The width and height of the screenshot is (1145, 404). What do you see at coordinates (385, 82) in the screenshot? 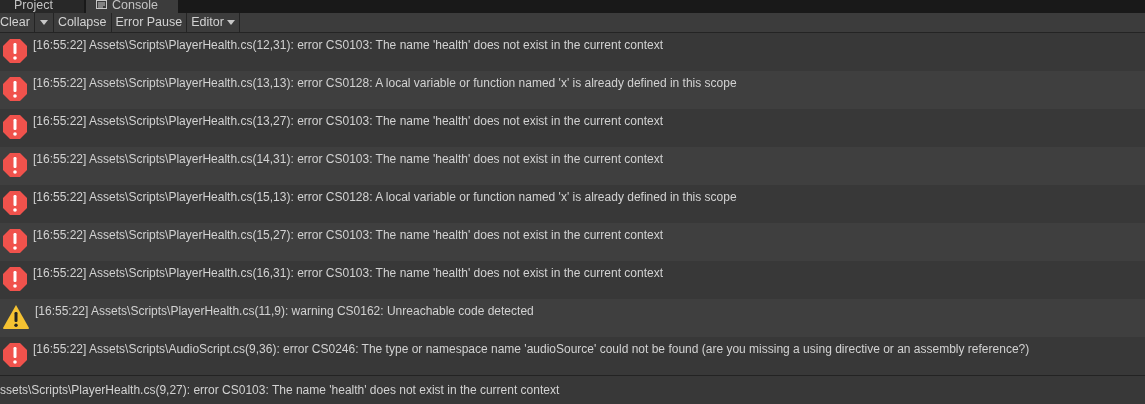
I see `log-message: [16:55:22] Assets\Scripts\PlayerHealth.cs(13,13): error CS0128: A local variable or function named 'x' is already defined in this scope` at bounding box center [385, 82].